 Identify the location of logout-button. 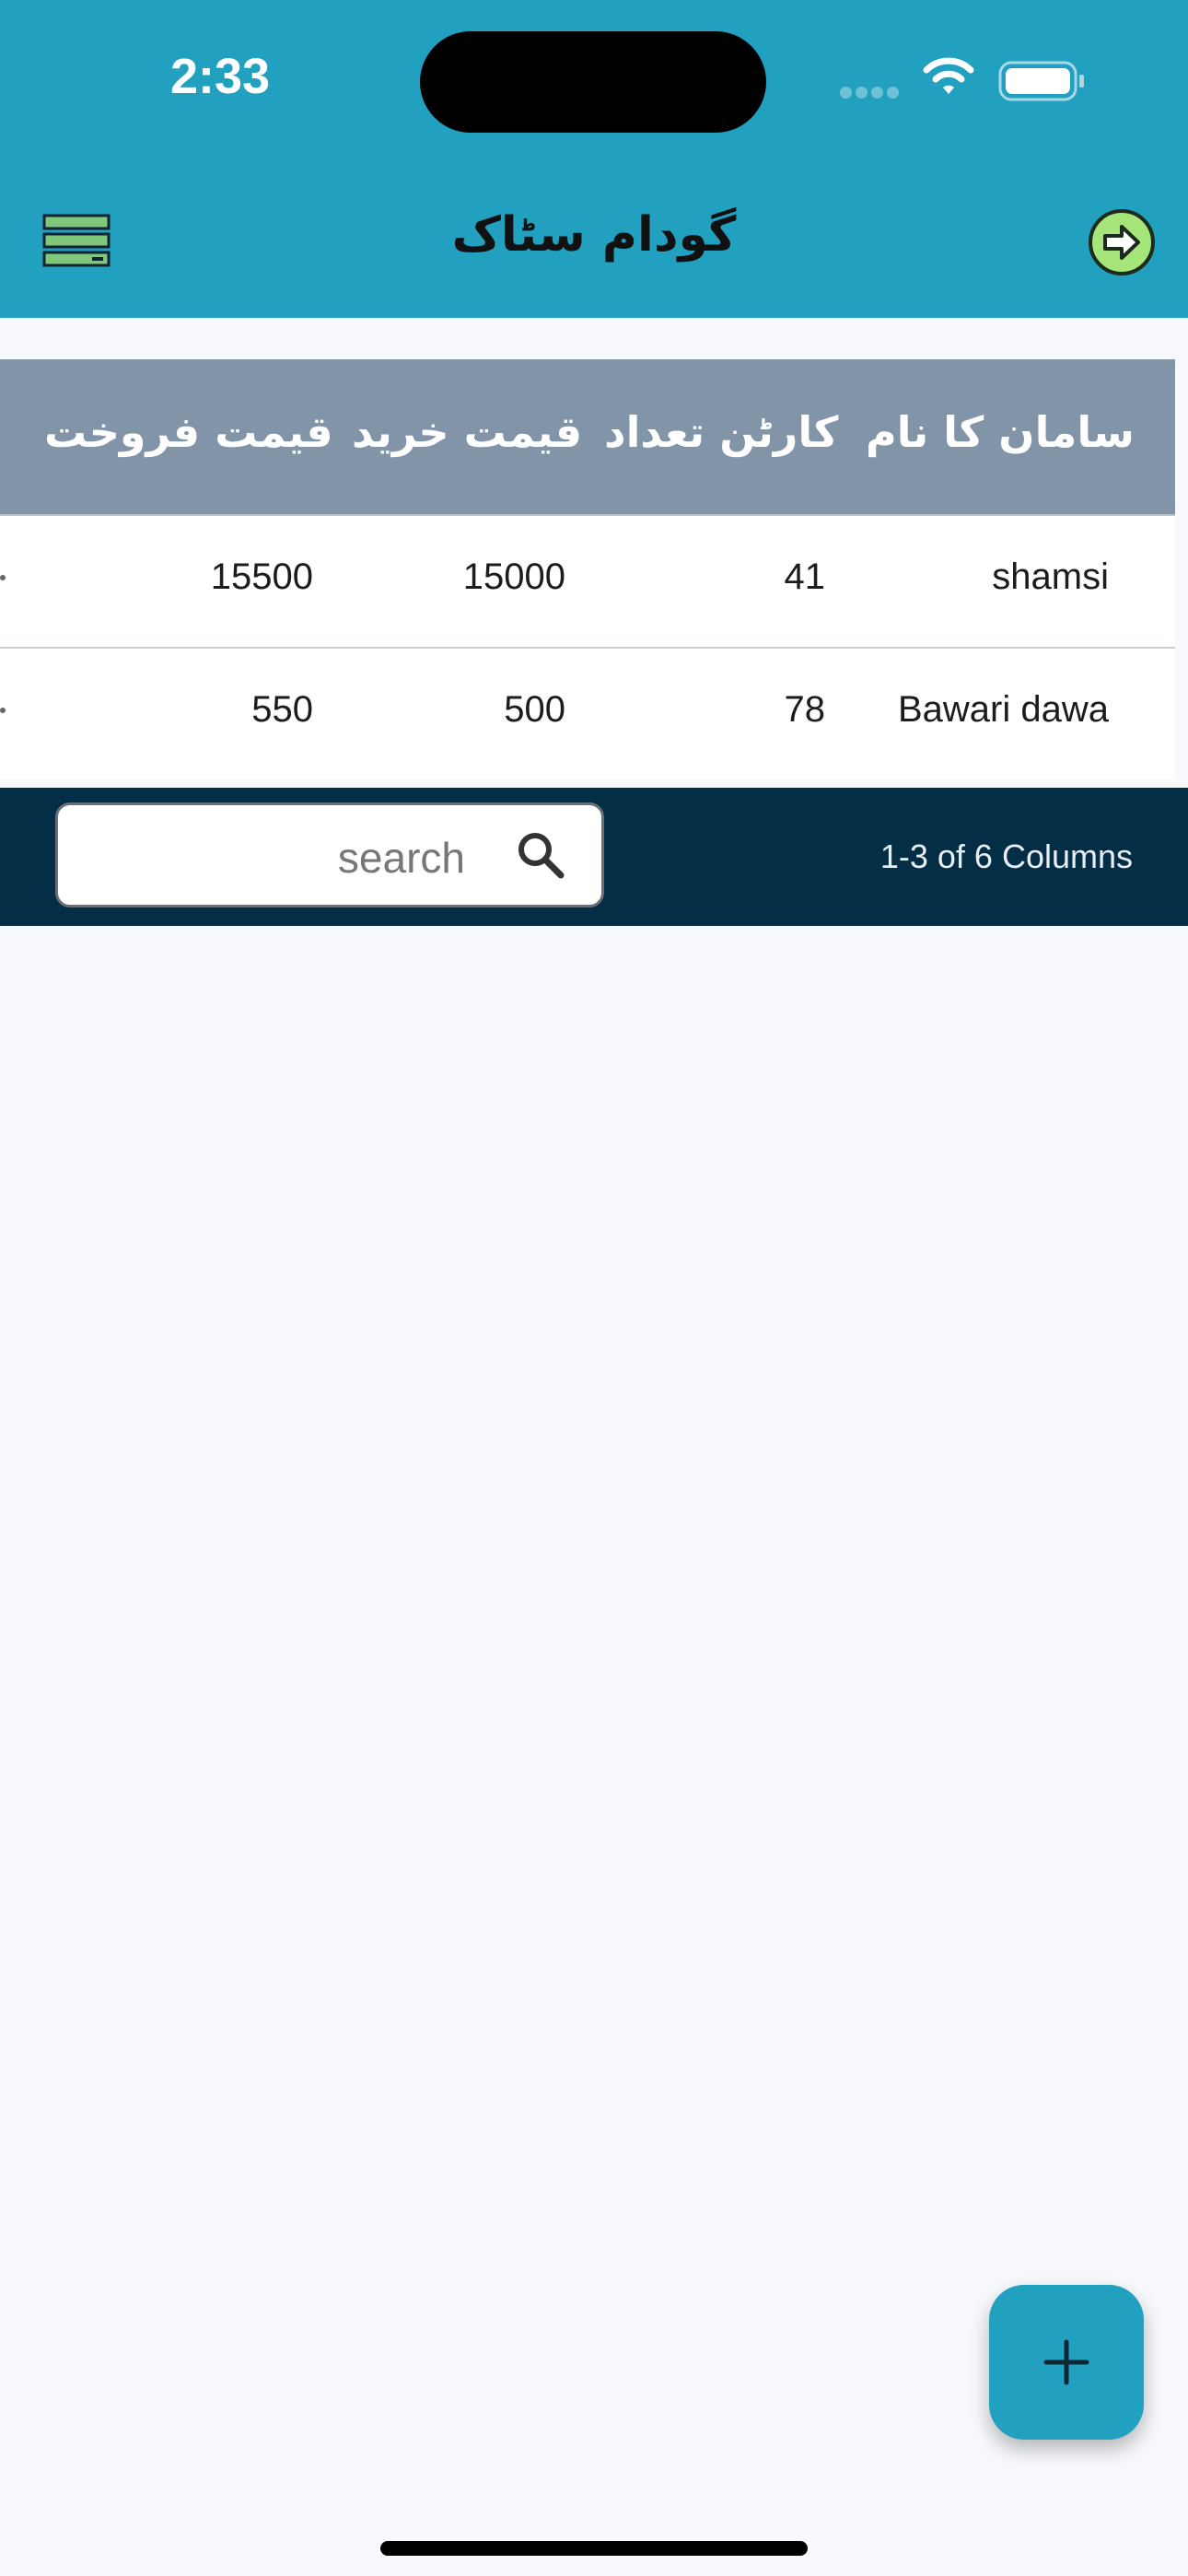
(1122, 242).